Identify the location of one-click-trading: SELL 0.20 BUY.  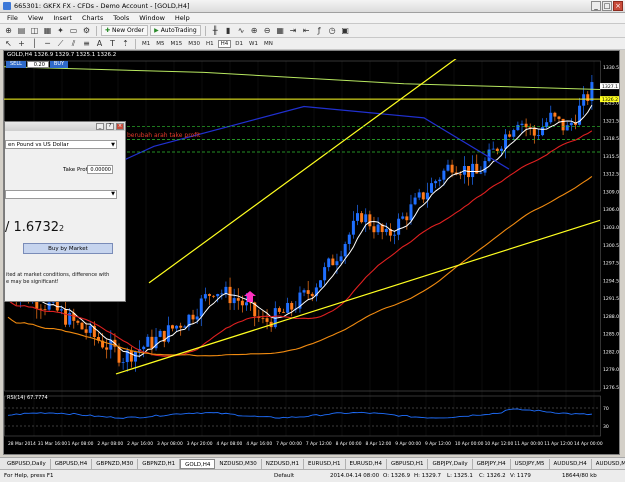
(37, 64).